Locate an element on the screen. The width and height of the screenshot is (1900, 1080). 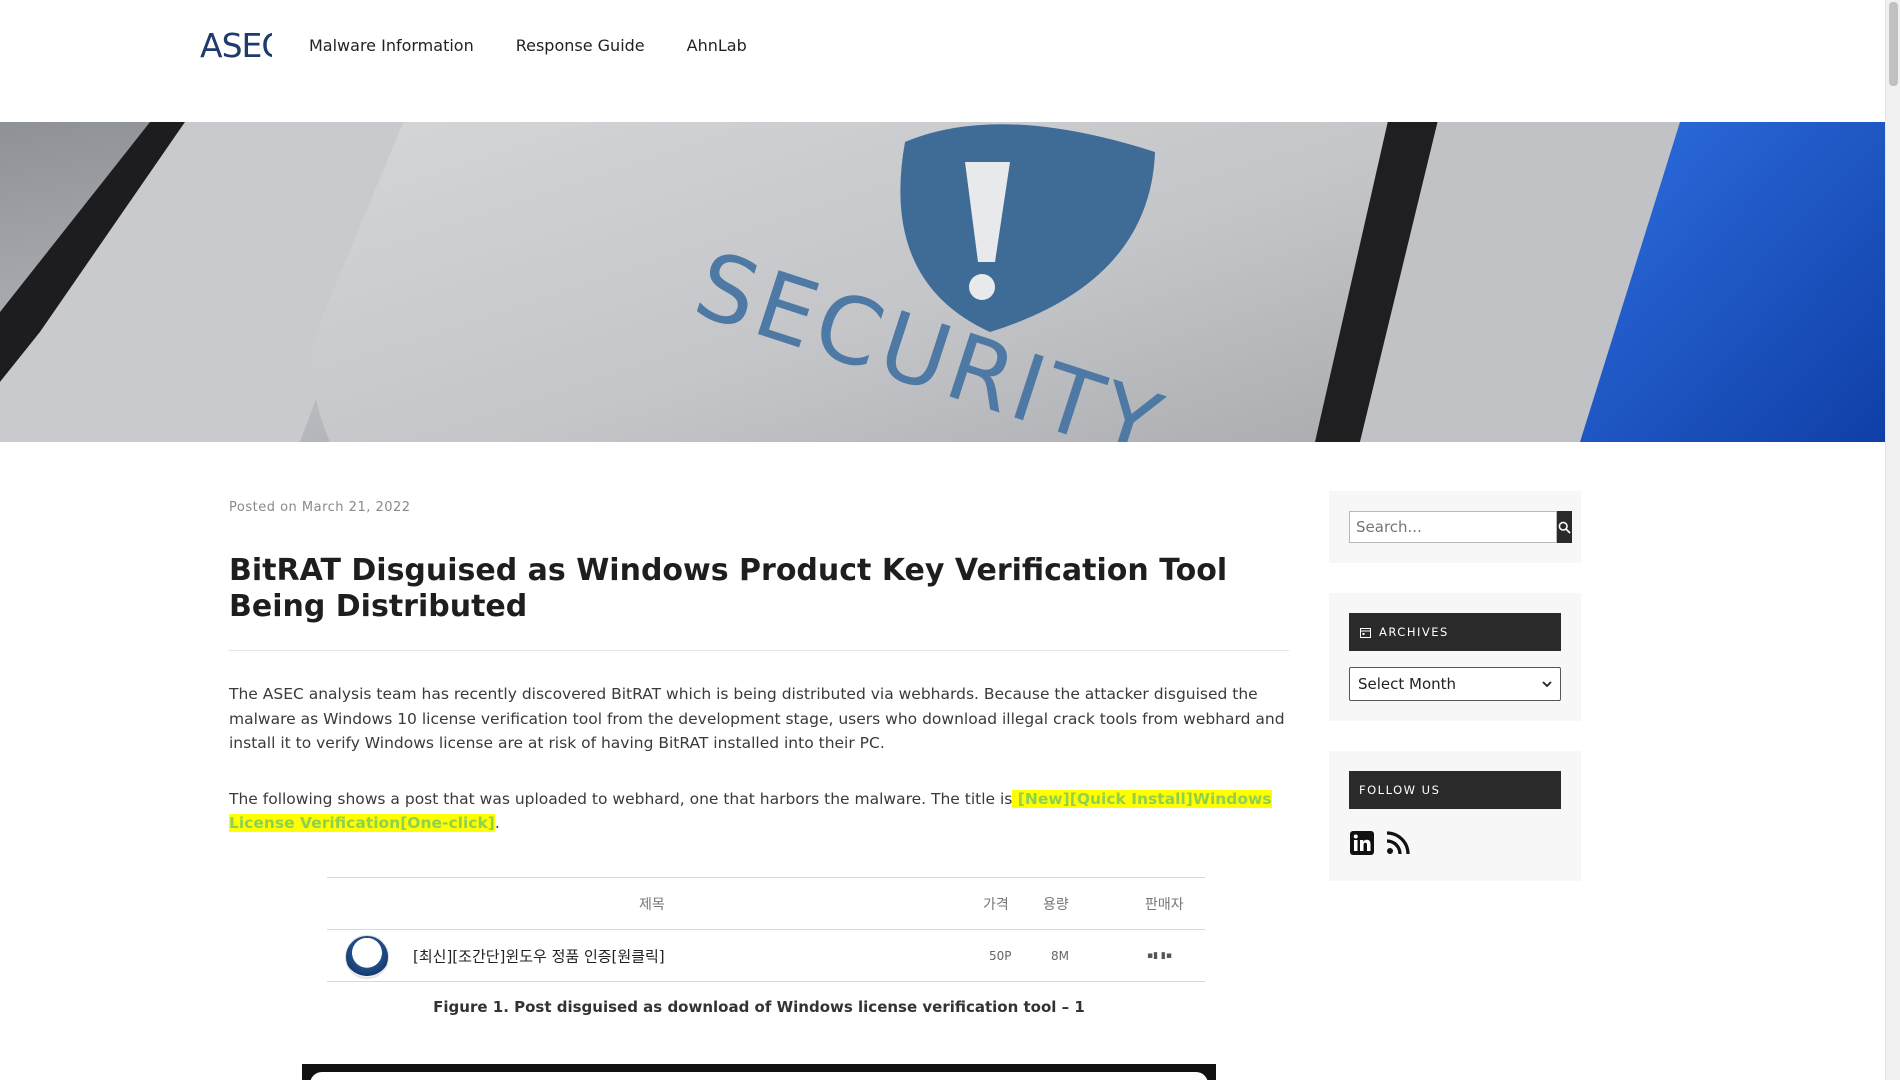
logo-text: ASEC is located at coordinates (236, 45).